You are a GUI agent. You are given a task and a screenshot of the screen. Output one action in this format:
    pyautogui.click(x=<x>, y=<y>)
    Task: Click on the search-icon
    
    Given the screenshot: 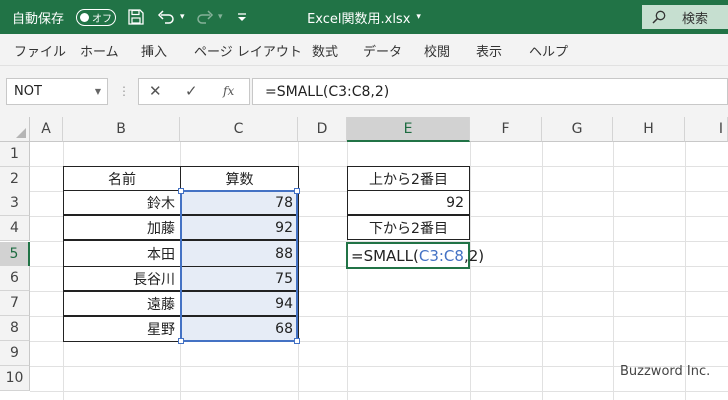 What is the action you would take?
    pyautogui.click(x=659, y=17)
    